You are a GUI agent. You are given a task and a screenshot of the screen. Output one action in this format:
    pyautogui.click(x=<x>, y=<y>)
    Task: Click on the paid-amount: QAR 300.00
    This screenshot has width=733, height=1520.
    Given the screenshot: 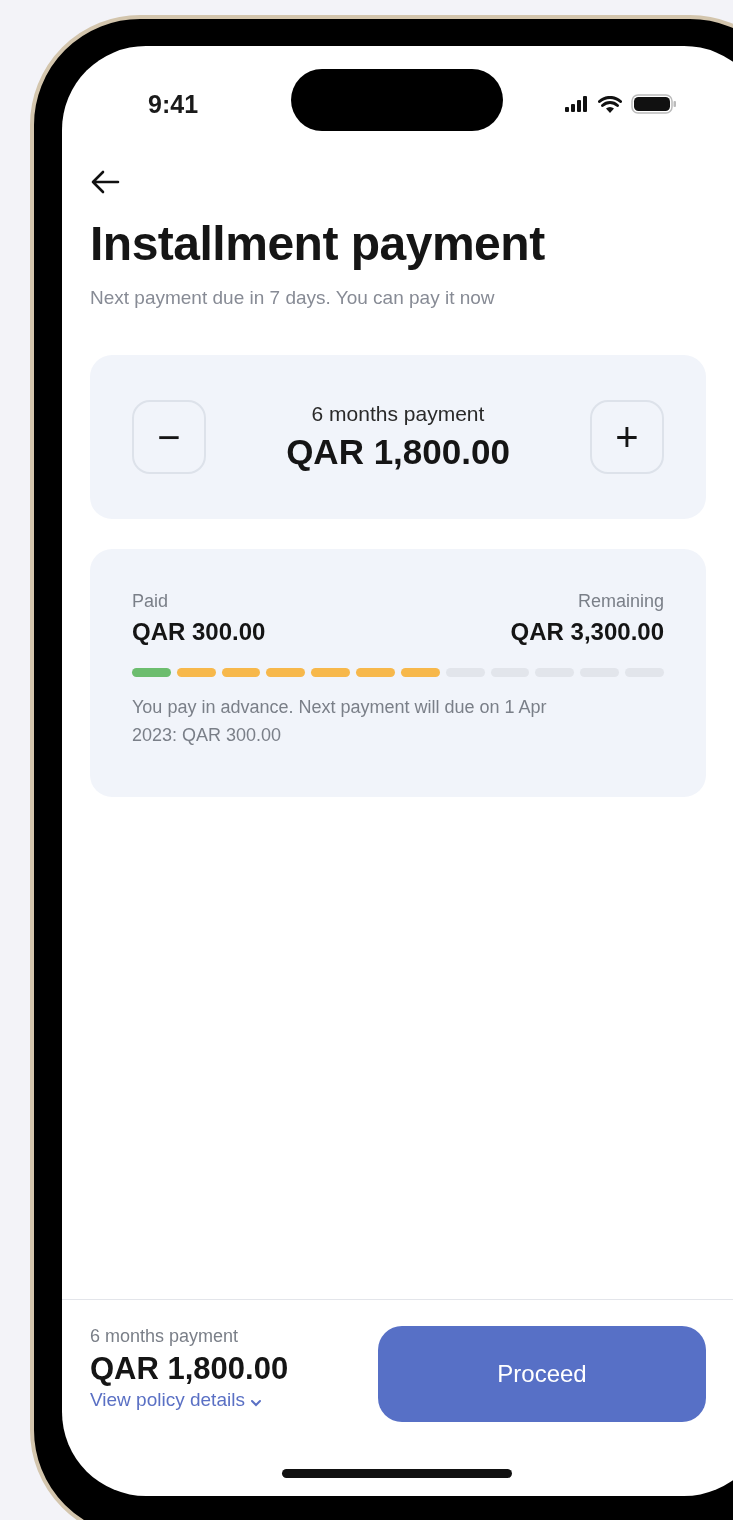 What is the action you would take?
    pyautogui.click(x=199, y=632)
    